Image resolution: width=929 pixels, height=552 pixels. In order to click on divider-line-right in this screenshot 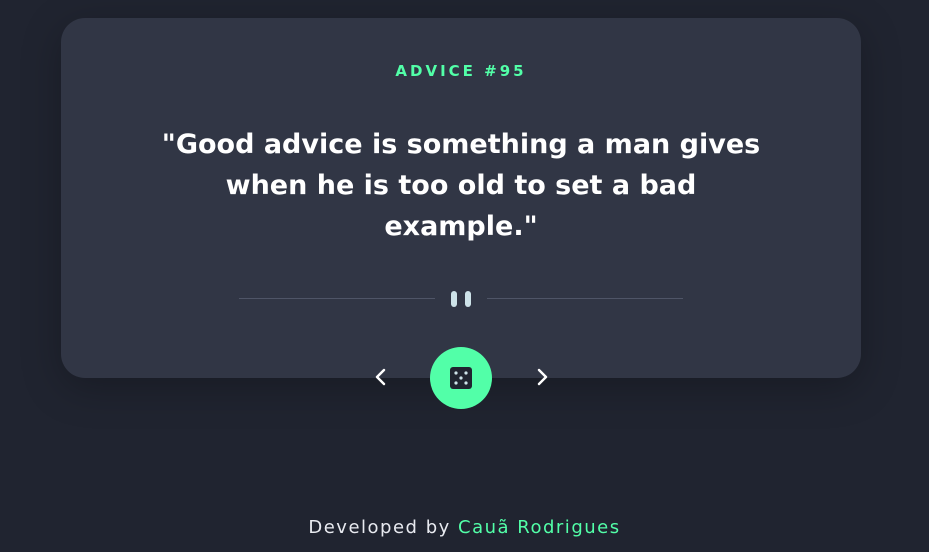, I will do `click(585, 298)`.